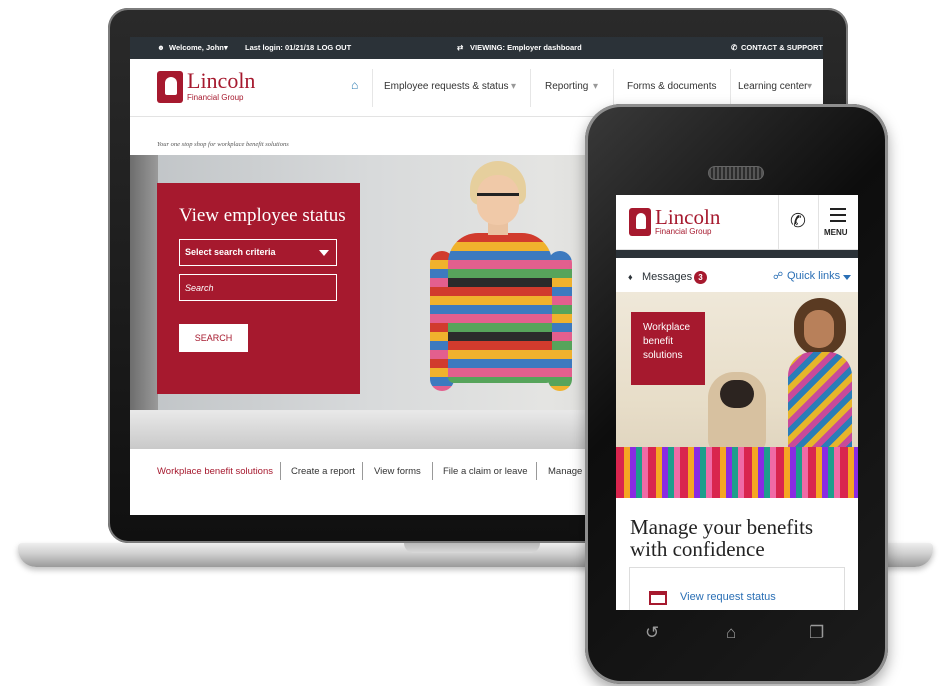  I want to click on home-button-icon: ⌂, so click(731, 633).